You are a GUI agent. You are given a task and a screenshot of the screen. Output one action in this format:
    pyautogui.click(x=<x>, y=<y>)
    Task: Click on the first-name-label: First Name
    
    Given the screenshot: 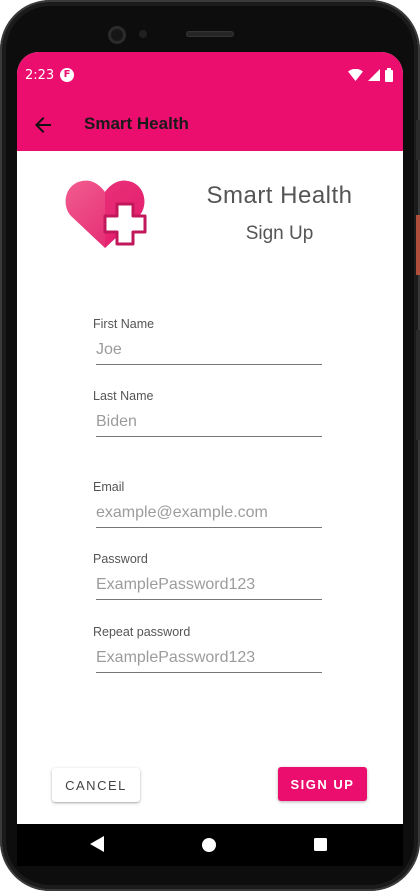 What is the action you would take?
    pyautogui.click(x=124, y=324)
    